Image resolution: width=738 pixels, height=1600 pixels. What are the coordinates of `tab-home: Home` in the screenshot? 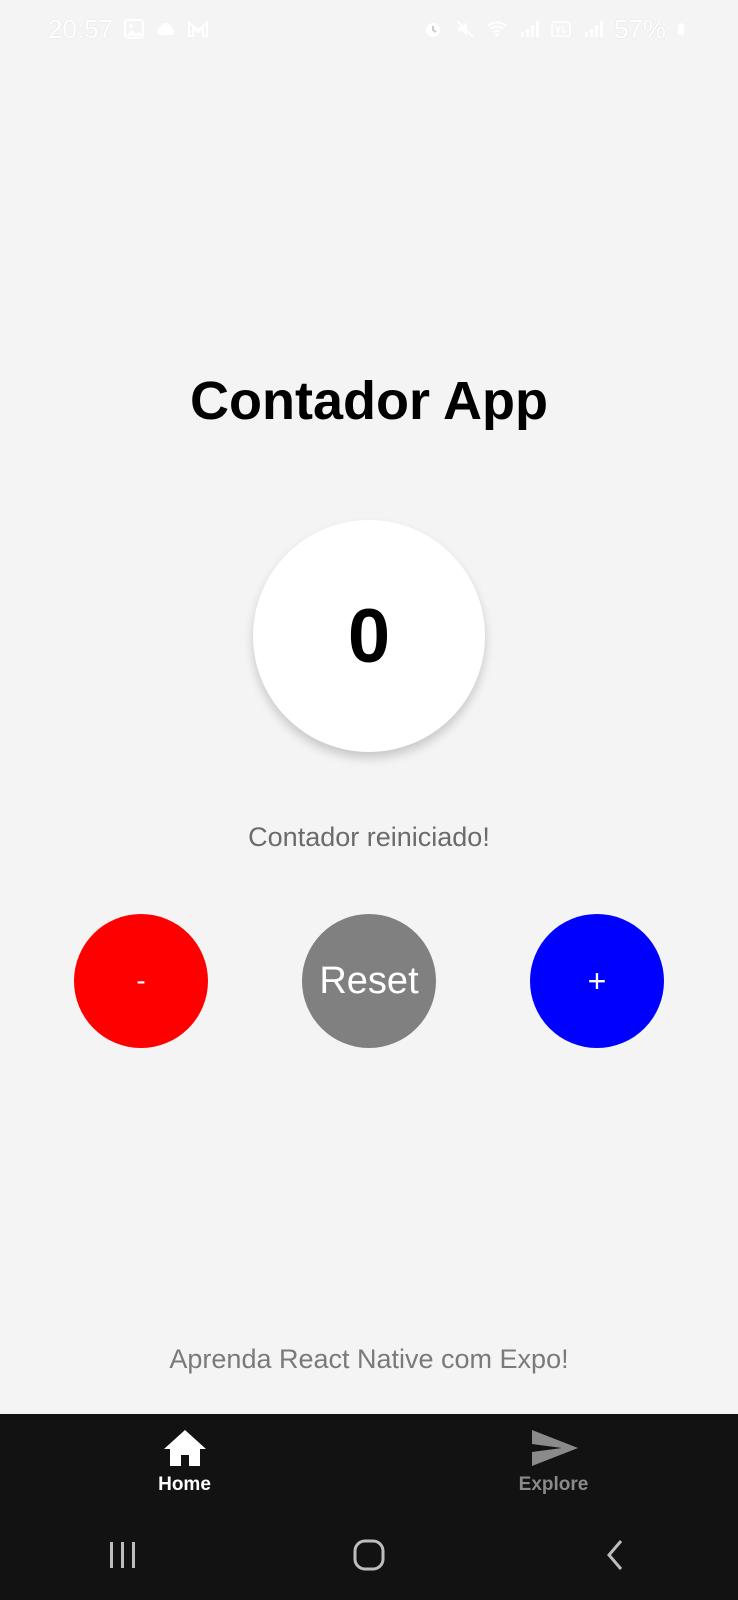 It's located at (184, 1462).